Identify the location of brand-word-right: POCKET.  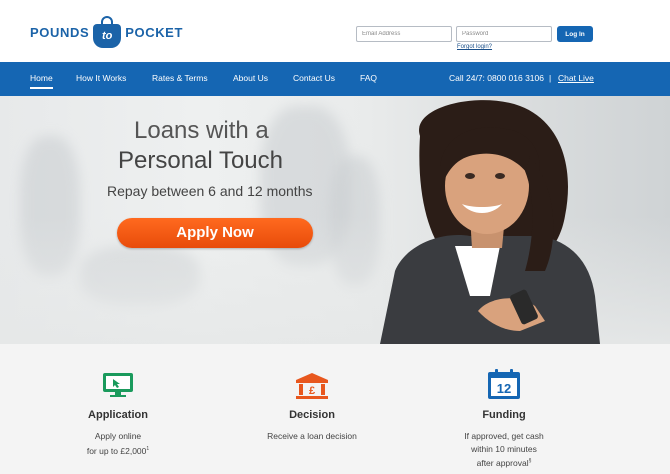
(154, 32).